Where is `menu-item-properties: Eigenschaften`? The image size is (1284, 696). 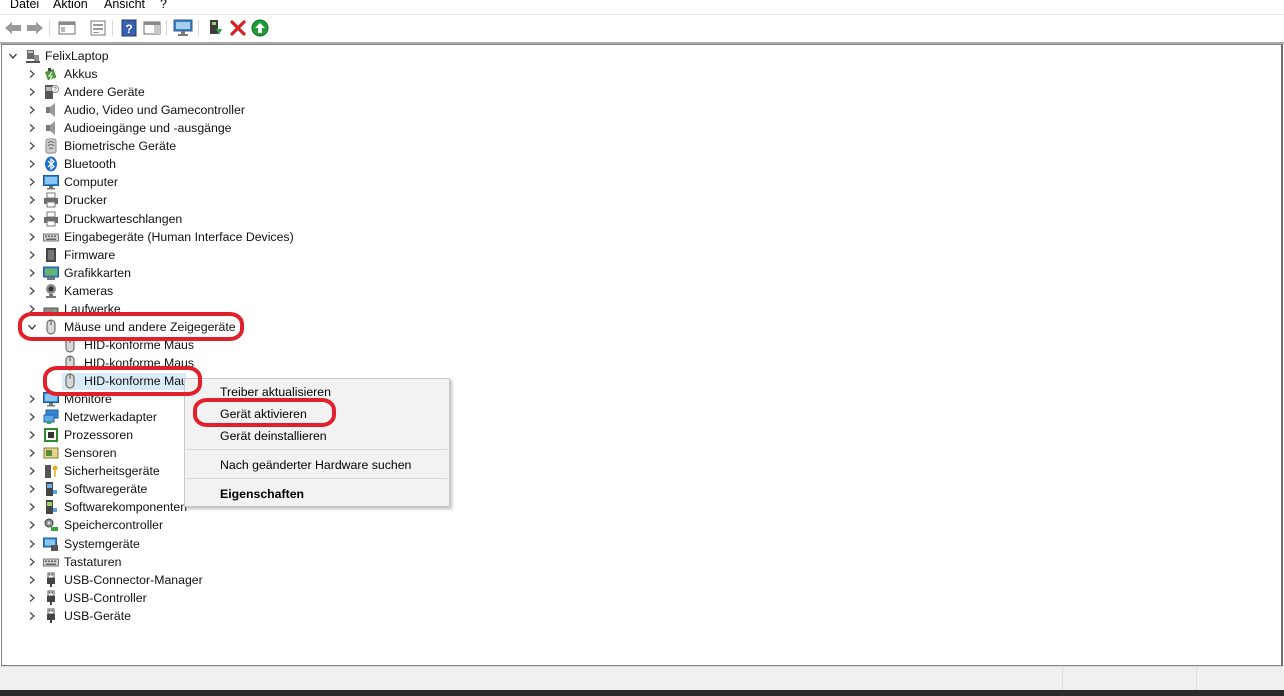 menu-item-properties: Eigenschaften is located at coordinates (262, 494).